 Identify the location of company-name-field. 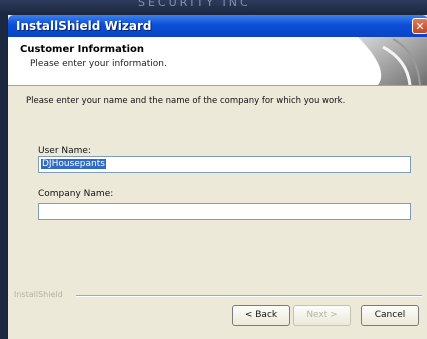
(224, 211).